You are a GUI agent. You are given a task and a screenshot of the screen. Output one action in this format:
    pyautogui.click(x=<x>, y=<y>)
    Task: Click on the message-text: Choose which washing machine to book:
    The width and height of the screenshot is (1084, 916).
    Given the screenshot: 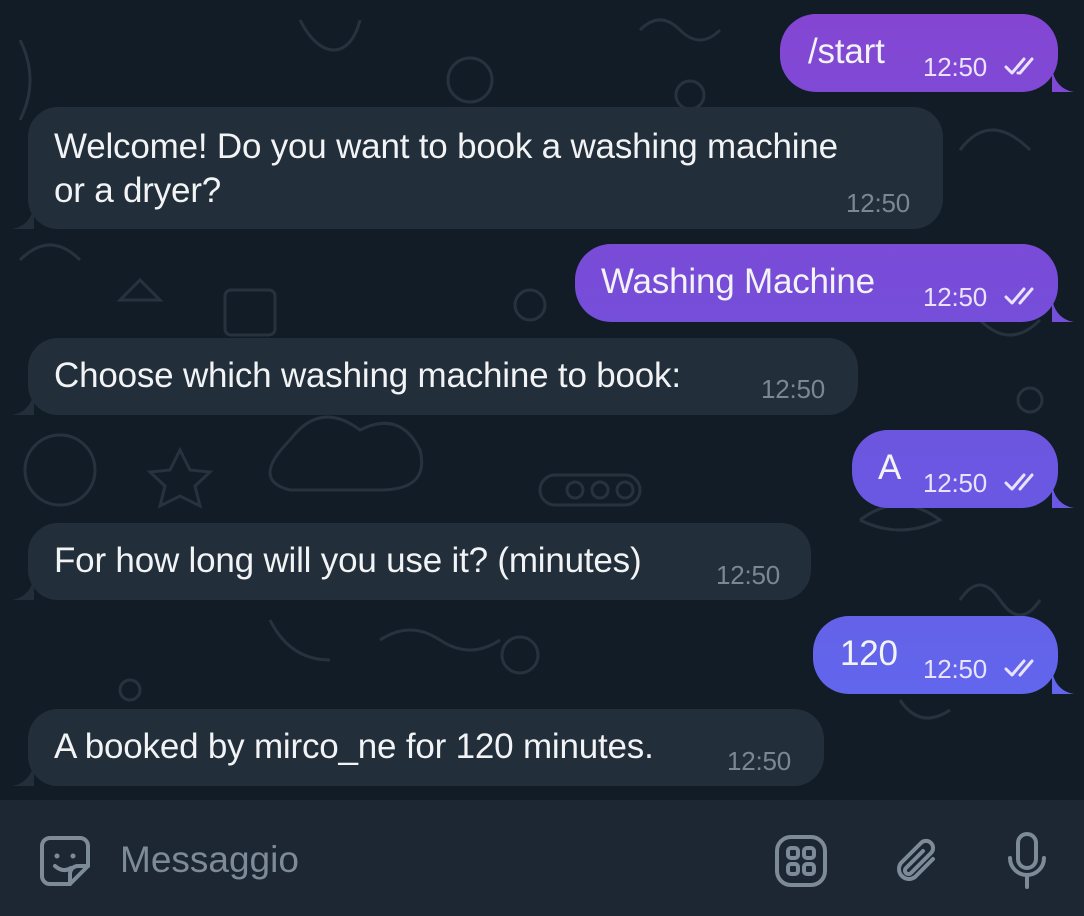 What is the action you would take?
    pyautogui.click(x=367, y=375)
    